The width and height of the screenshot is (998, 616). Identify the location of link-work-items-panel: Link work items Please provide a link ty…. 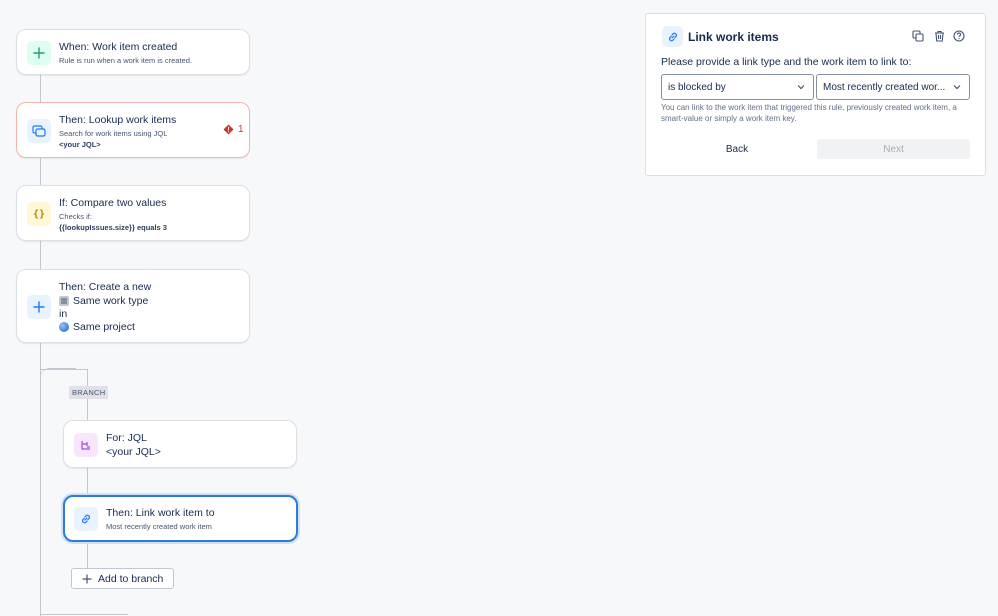
(815, 94).